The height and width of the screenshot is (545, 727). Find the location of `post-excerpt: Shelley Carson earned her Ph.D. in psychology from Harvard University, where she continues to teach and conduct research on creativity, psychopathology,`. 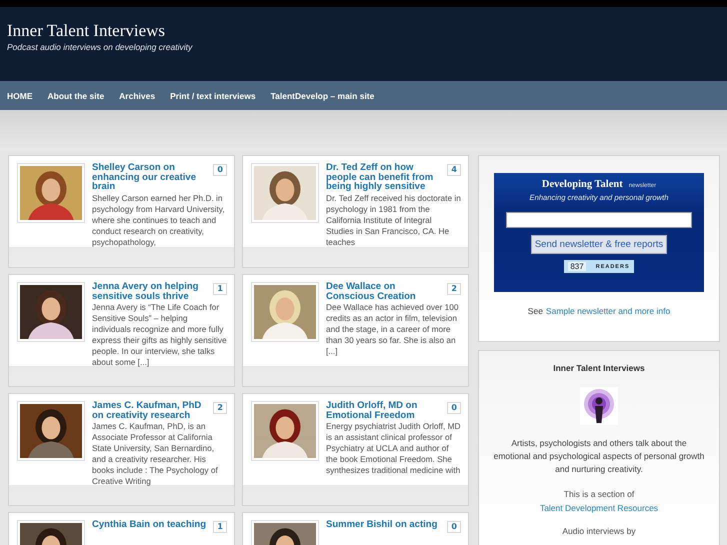

post-excerpt: Shelley Carson earned her Ph.D. in psychology from Harvard University, where she continues to teach and conduct research on creativity, psychopathology, is located at coordinates (159, 220).